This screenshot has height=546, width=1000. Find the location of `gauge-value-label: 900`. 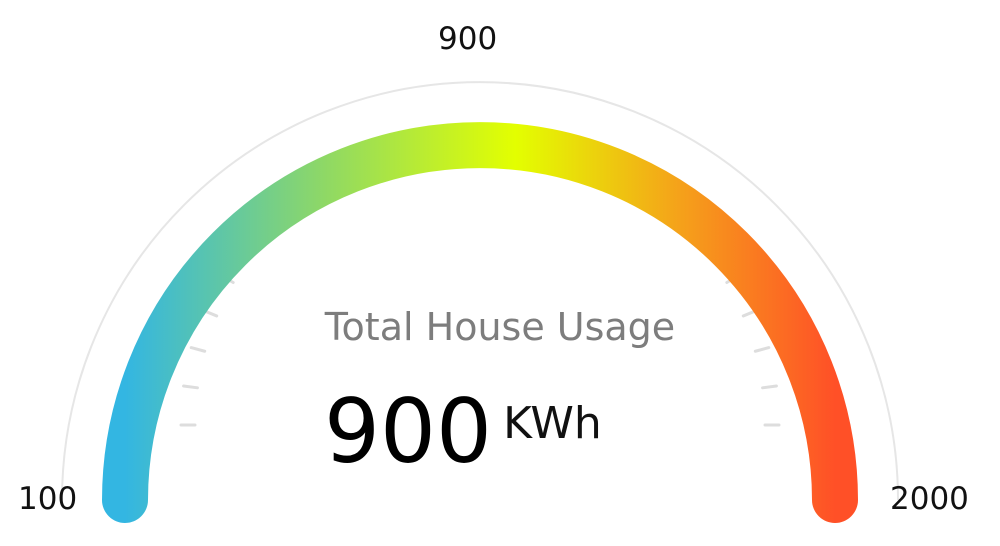

gauge-value-label: 900 is located at coordinates (468, 39).